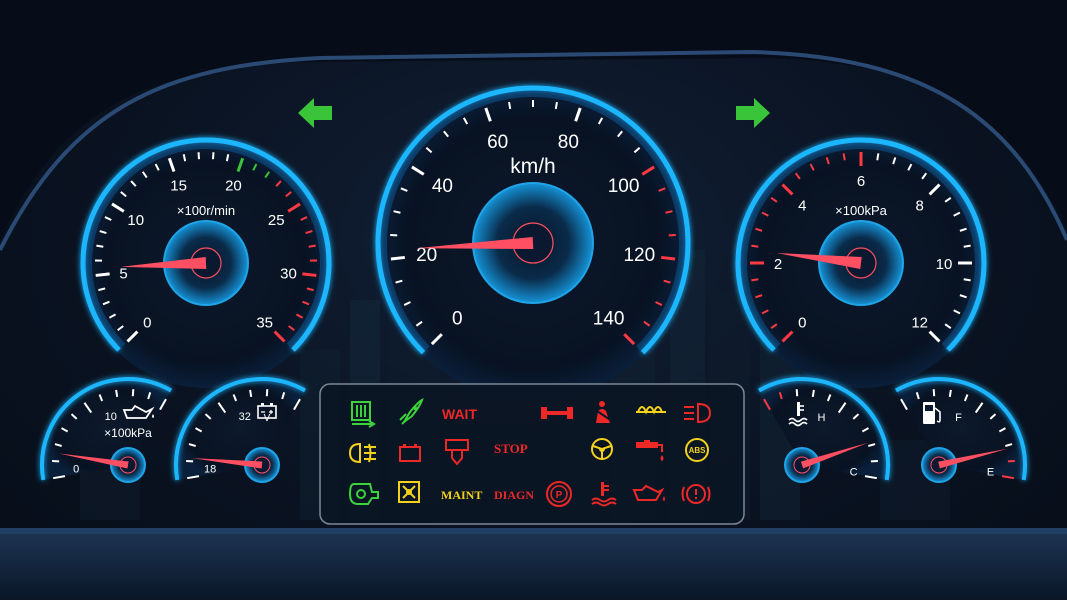  I want to click on tachometer-tick-label: 10, so click(135, 220).